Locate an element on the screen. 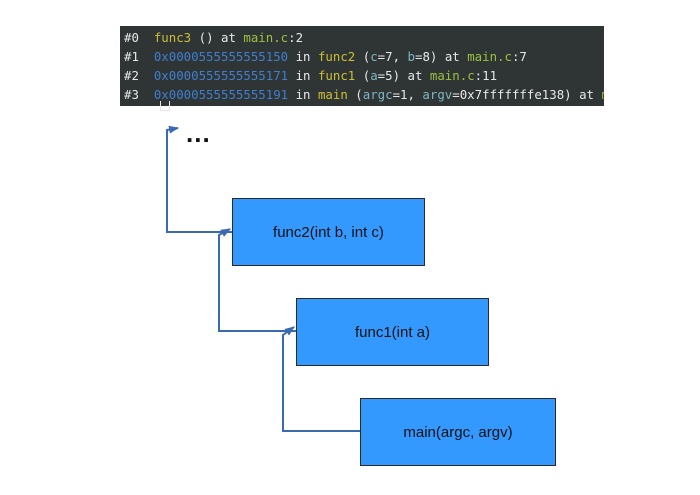 The width and height of the screenshot is (700, 495). func2-frame-box: func2(int b, int c) is located at coordinates (328, 232).